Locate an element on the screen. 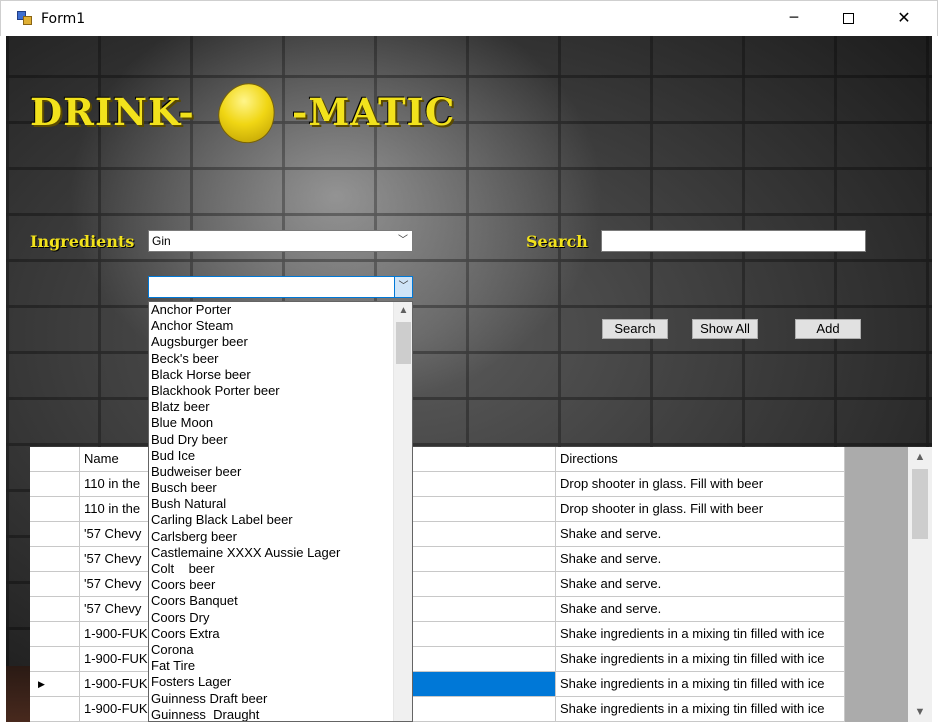 The height and width of the screenshot is (722, 938). column-header-directions: Directions is located at coordinates (700, 459).